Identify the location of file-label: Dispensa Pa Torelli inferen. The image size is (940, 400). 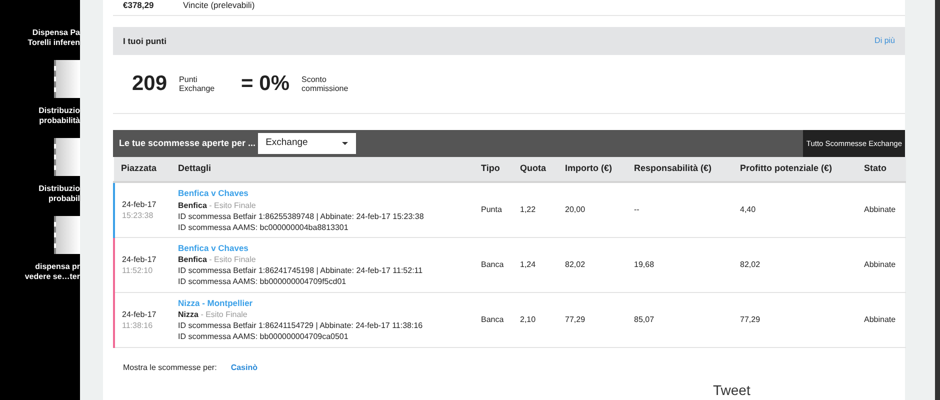
(54, 38).